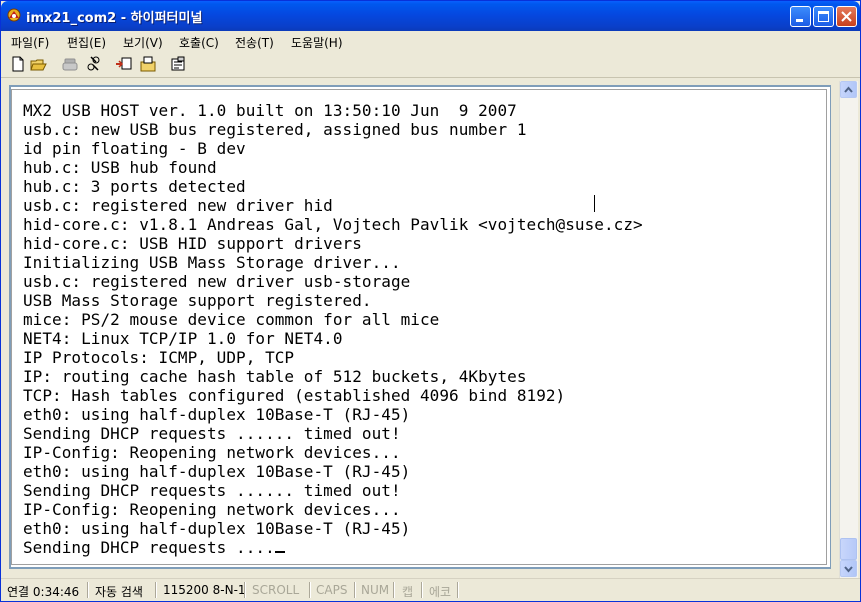 This screenshot has height=602, width=861. Describe the element at coordinates (143, 42) in the screenshot. I see `menu-view: 보기(V)` at that location.